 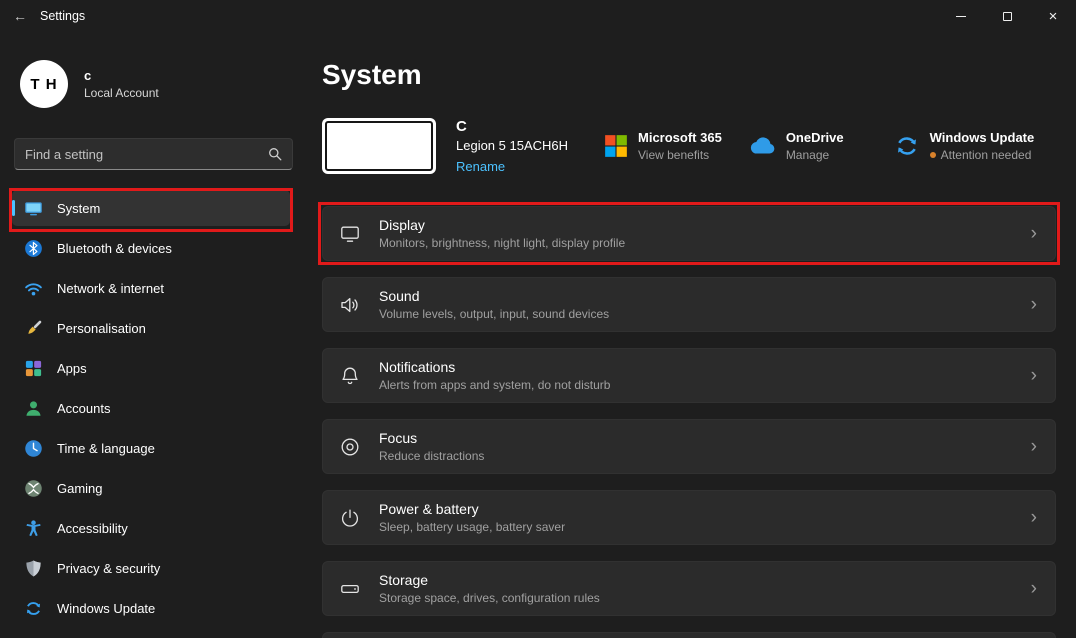 What do you see at coordinates (429, 509) in the screenshot?
I see `settings-row-title: Power & battery` at bounding box center [429, 509].